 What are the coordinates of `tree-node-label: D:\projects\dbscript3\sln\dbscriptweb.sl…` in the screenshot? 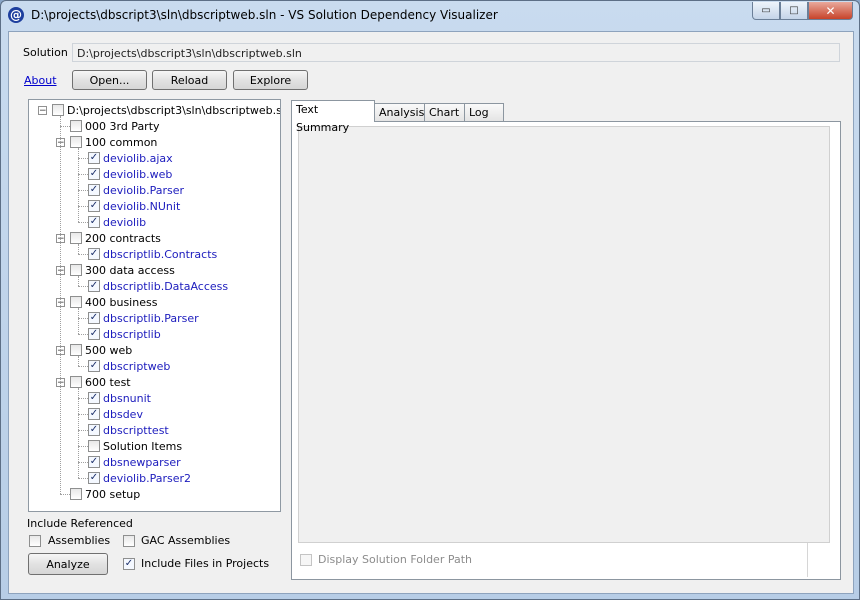 It's located at (174, 110).